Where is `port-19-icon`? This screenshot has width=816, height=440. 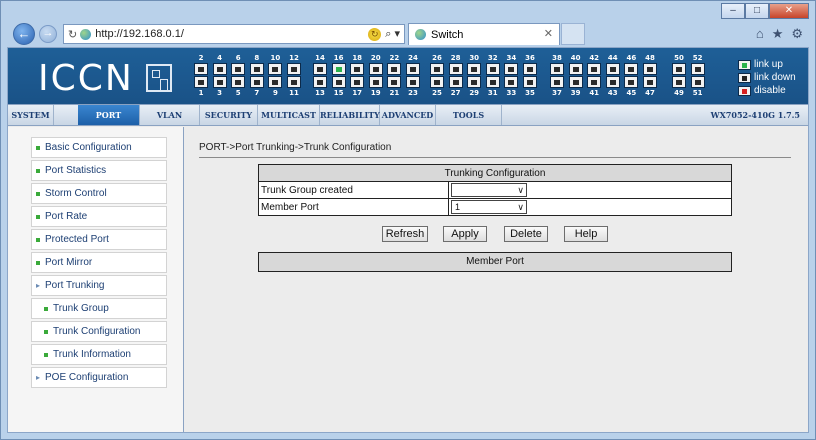
port-19-icon is located at coordinates (375, 82).